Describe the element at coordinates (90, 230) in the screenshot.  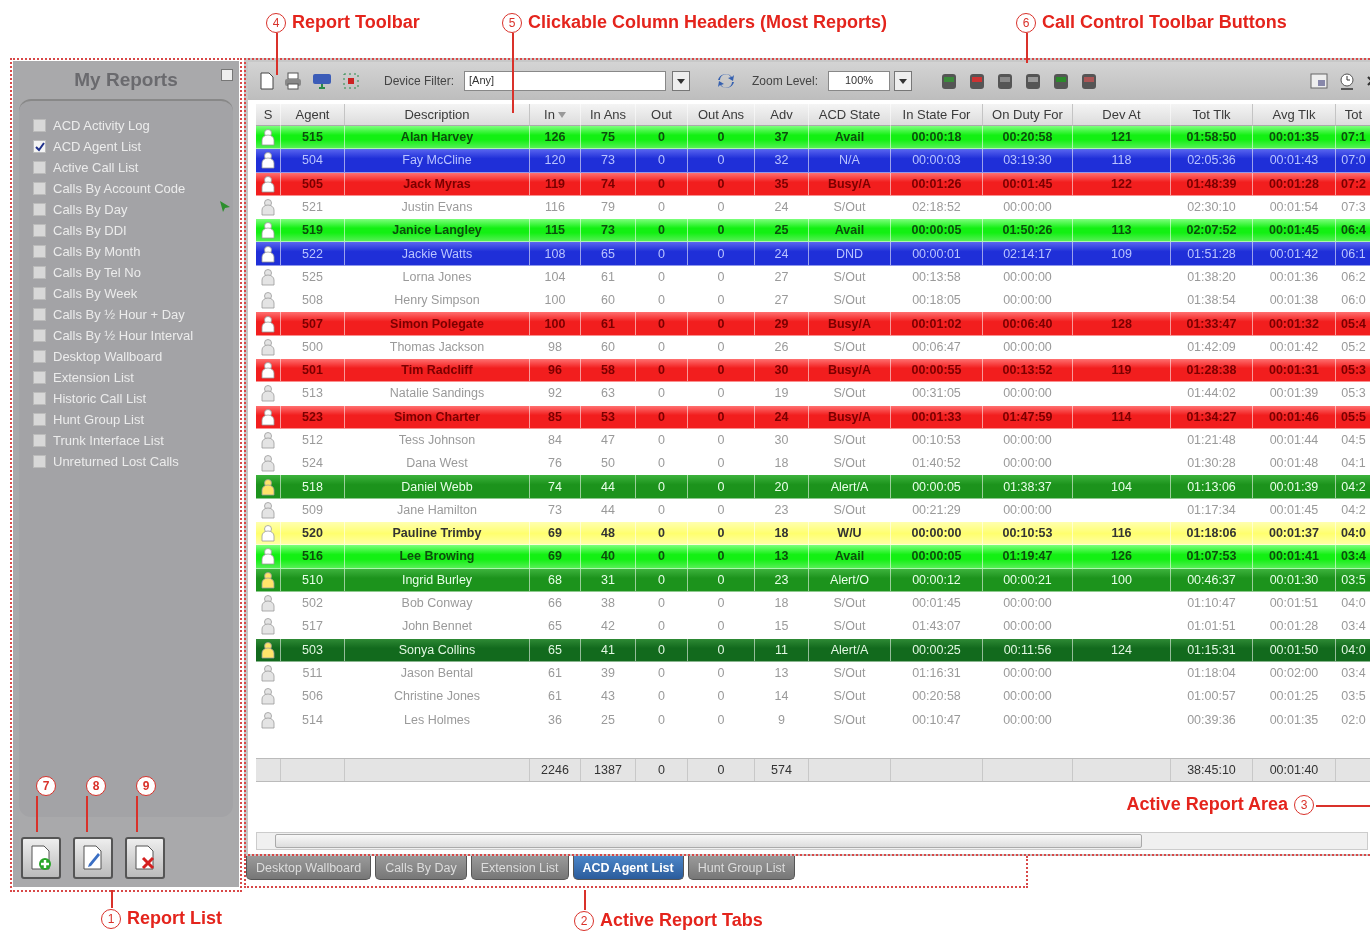
I see `report-item: Calls By DDI` at that location.